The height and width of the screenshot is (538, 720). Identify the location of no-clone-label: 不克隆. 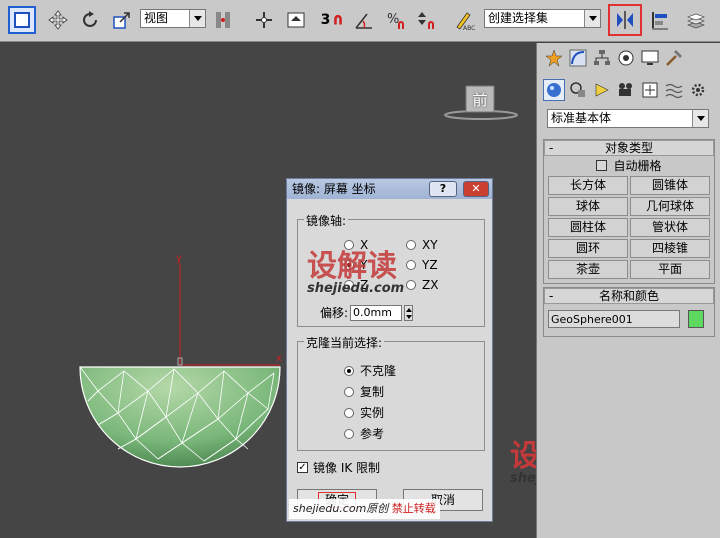
(378, 371).